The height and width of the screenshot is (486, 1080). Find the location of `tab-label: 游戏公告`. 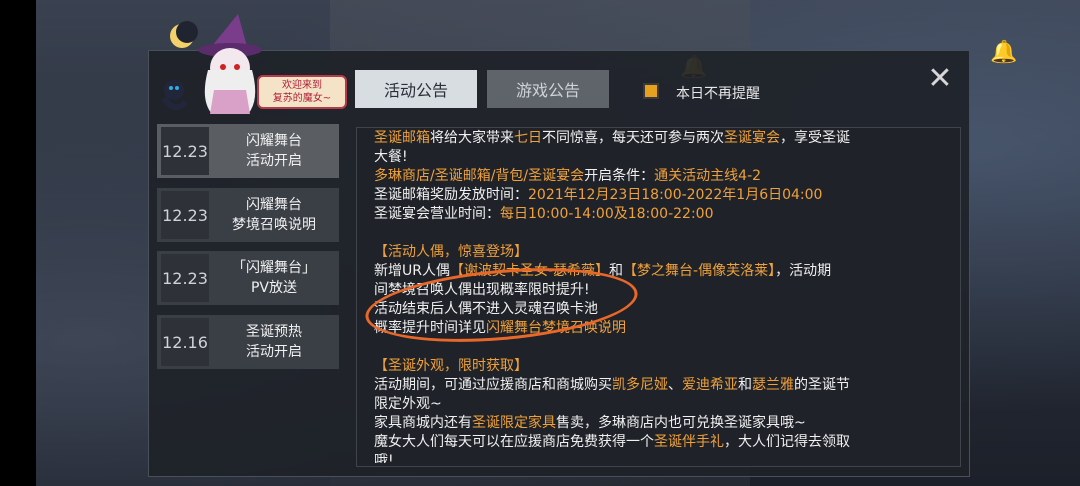

tab-label: 游戏公告 is located at coordinates (547, 90).